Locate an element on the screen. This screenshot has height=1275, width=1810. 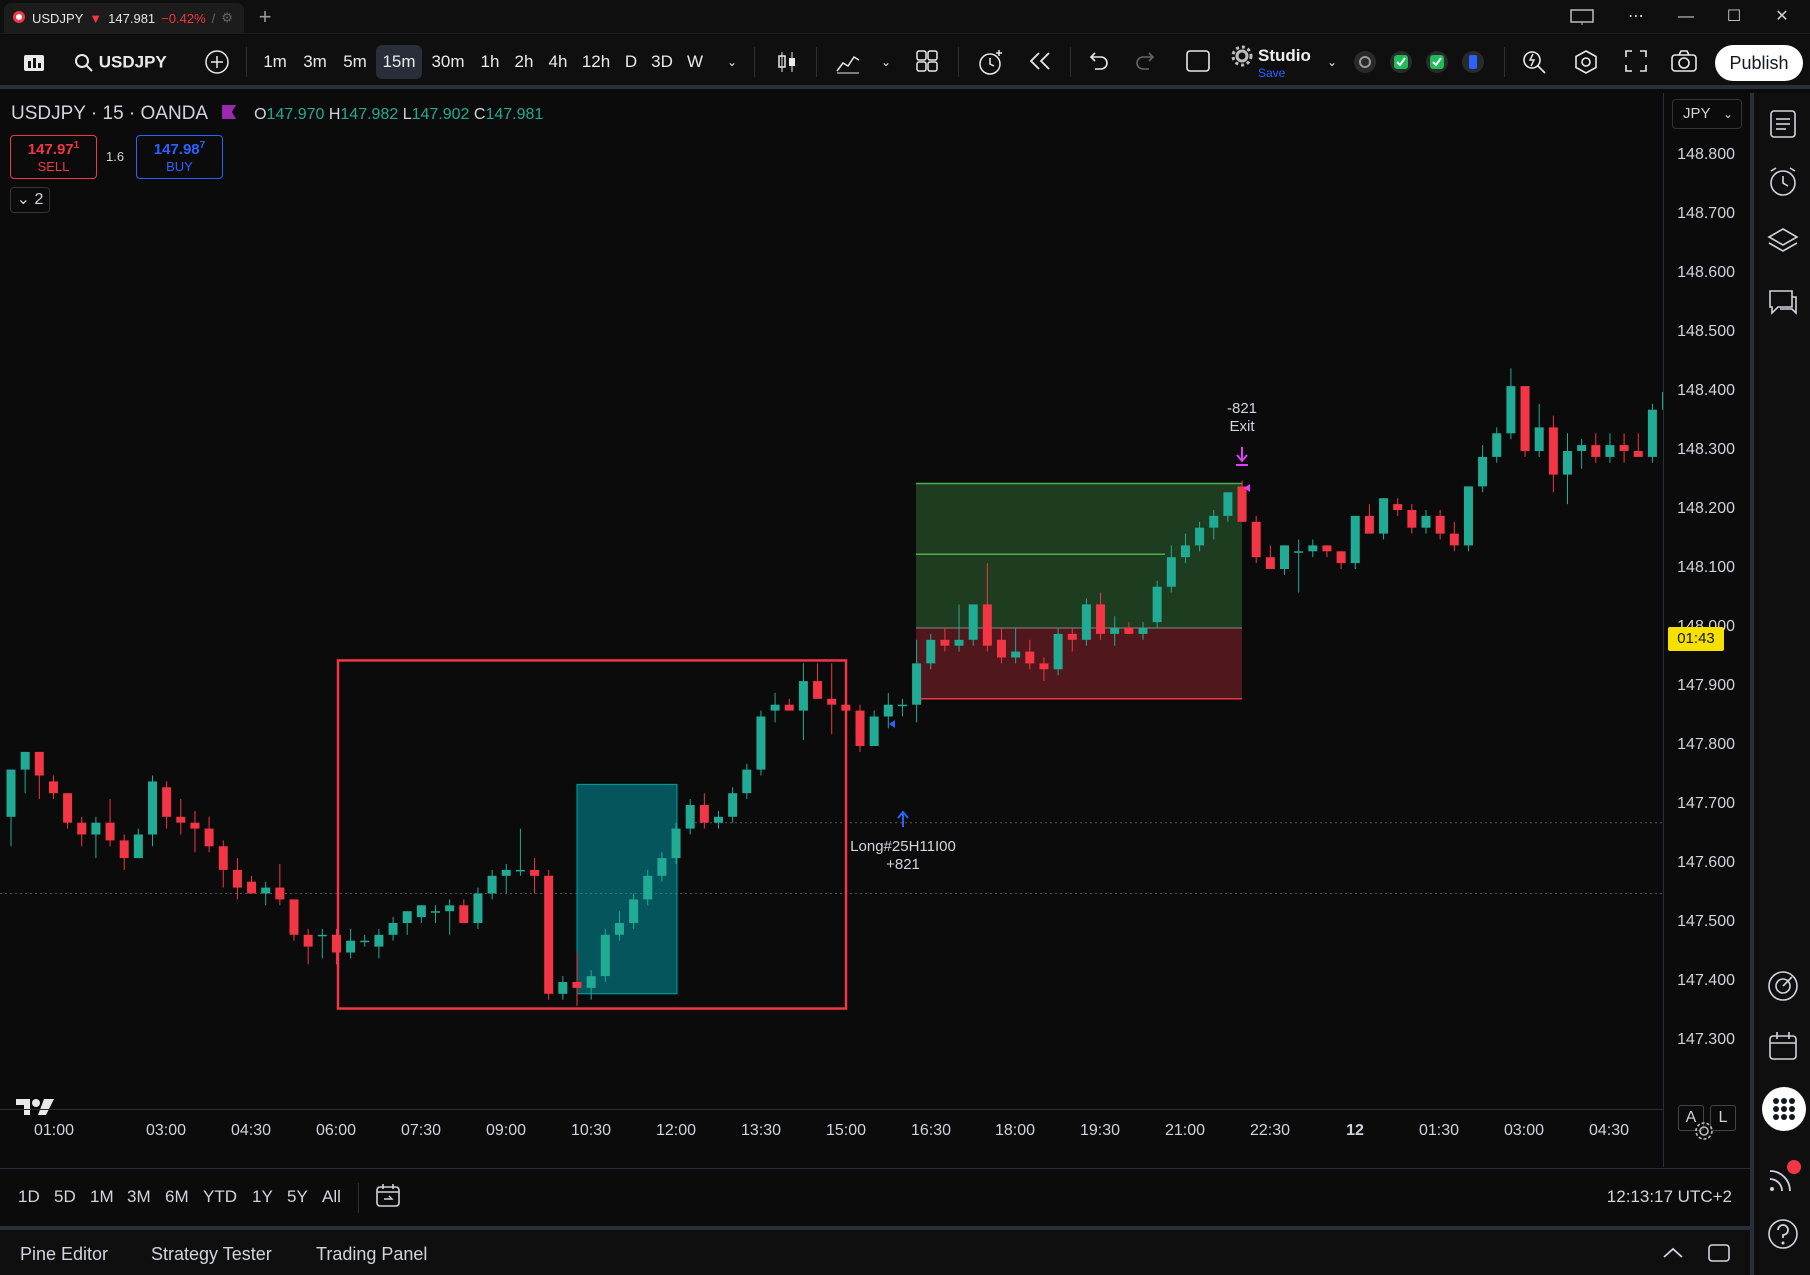
range-5y: 5Y is located at coordinates (297, 1197).